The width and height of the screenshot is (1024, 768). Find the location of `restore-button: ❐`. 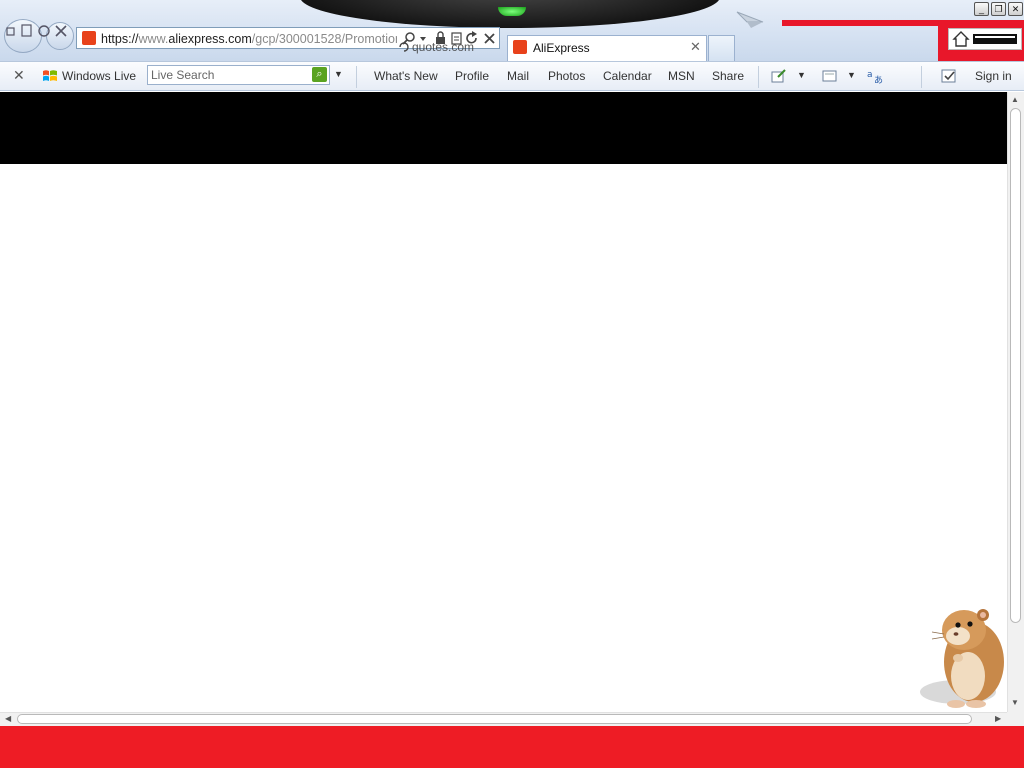

restore-button: ❐ is located at coordinates (998, 9).